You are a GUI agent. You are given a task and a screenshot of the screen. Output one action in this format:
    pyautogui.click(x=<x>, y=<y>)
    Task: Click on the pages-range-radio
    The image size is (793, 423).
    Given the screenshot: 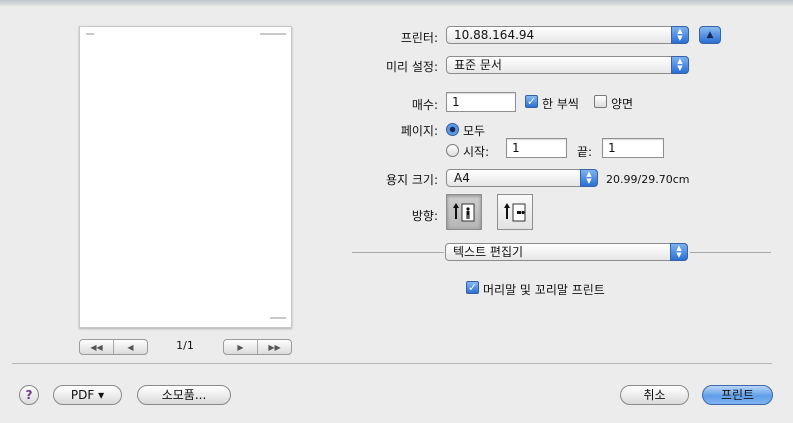 What is the action you would take?
    pyautogui.click(x=452, y=150)
    